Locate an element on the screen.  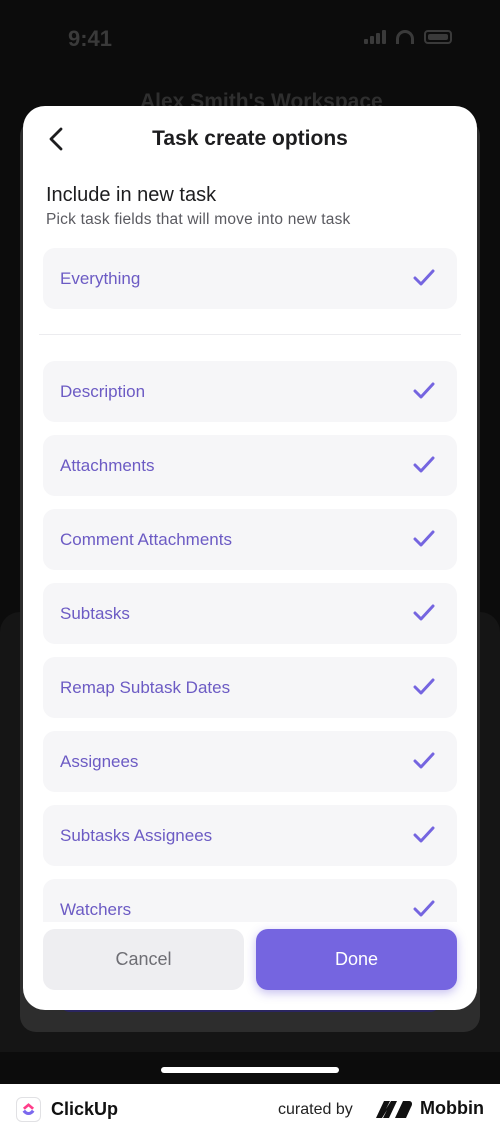
option-label: Everything is located at coordinates (100, 278).